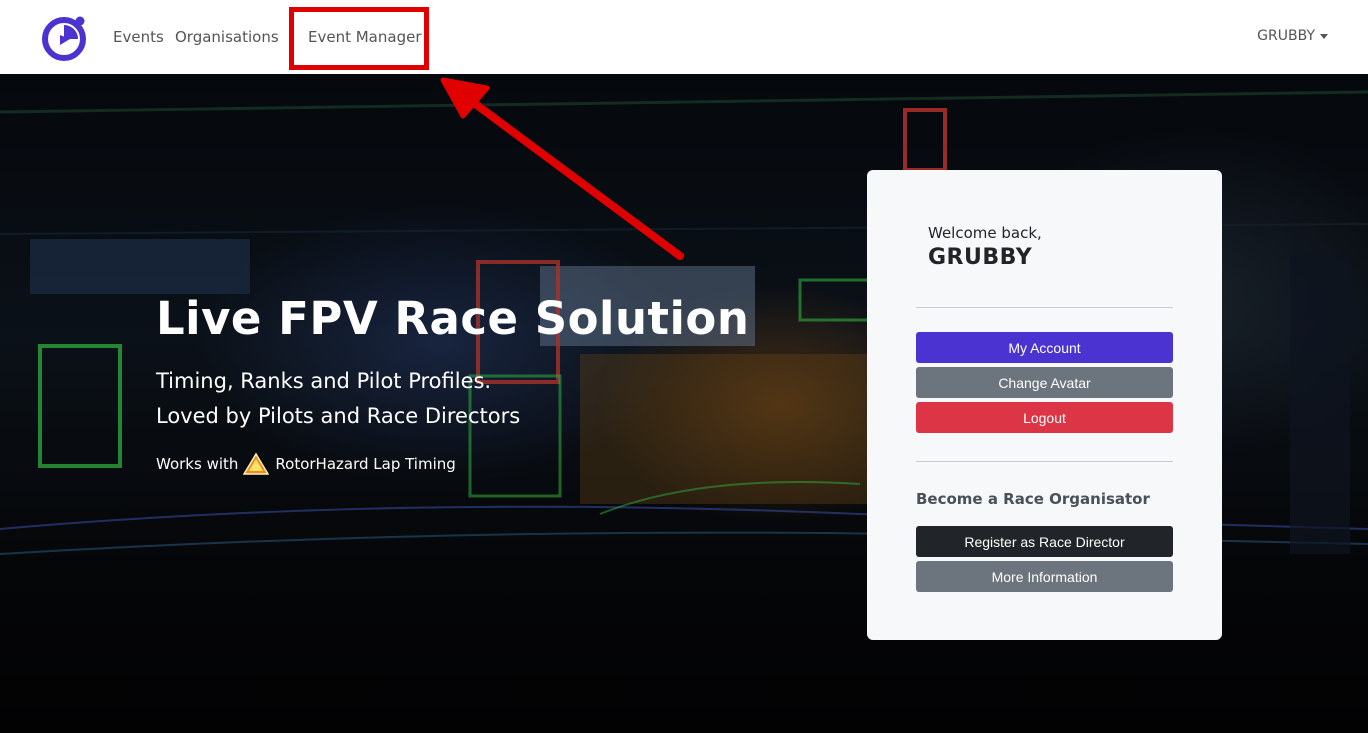 This screenshot has height=733, width=1368. What do you see at coordinates (365, 464) in the screenshot?
I see `rotorhazard-link-text: RotorHazard Lap Timing` at bounding box center [365, 464].